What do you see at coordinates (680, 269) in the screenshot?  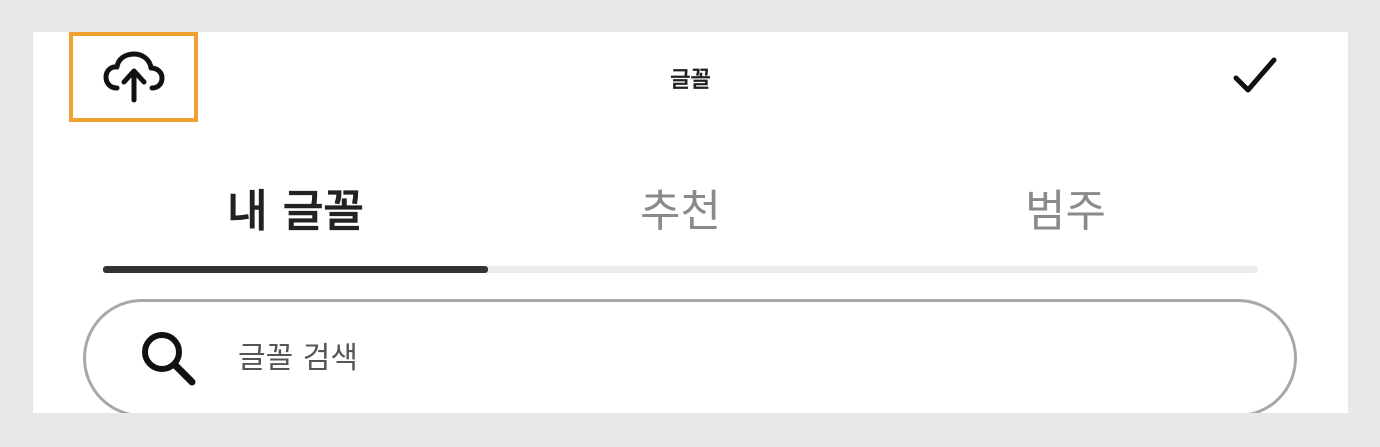 I see `tab-track` at bounding box center [680, 269].